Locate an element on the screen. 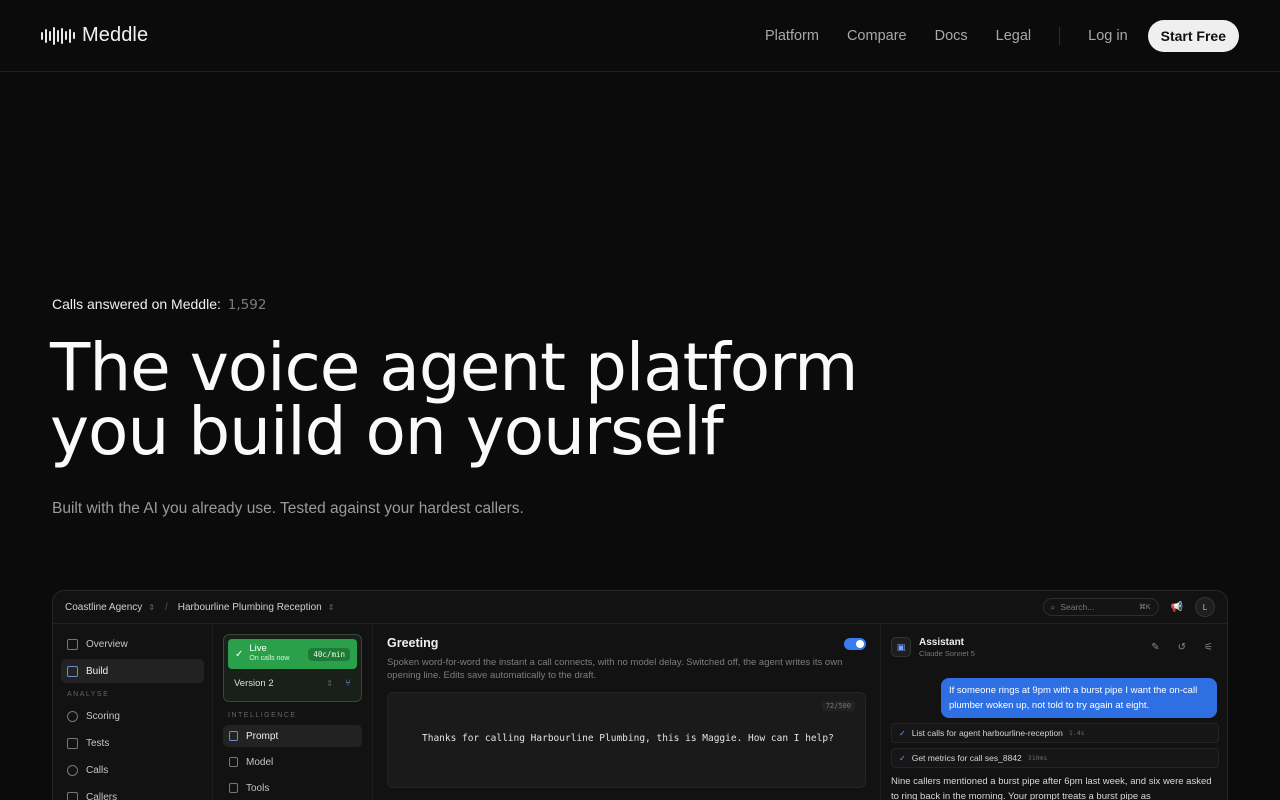 This screenshot has height=800, width=1280. history-icon: ↺ is located at coordinates (1182, 647).